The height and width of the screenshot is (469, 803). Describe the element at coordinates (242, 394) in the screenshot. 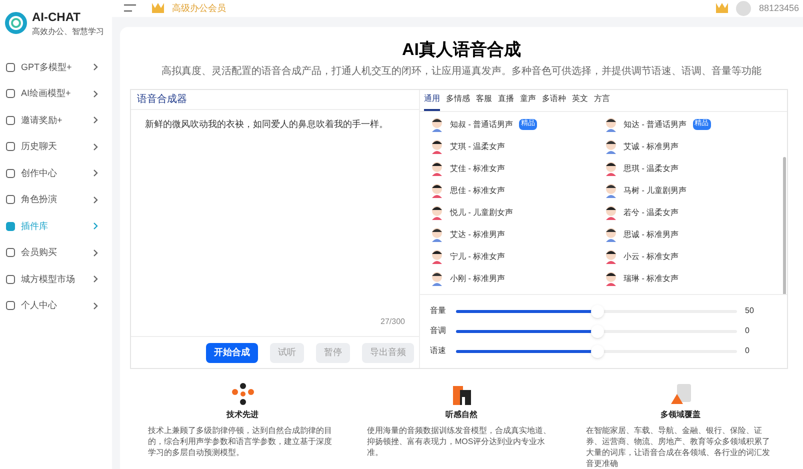

I see `nodes-icon` at that location.